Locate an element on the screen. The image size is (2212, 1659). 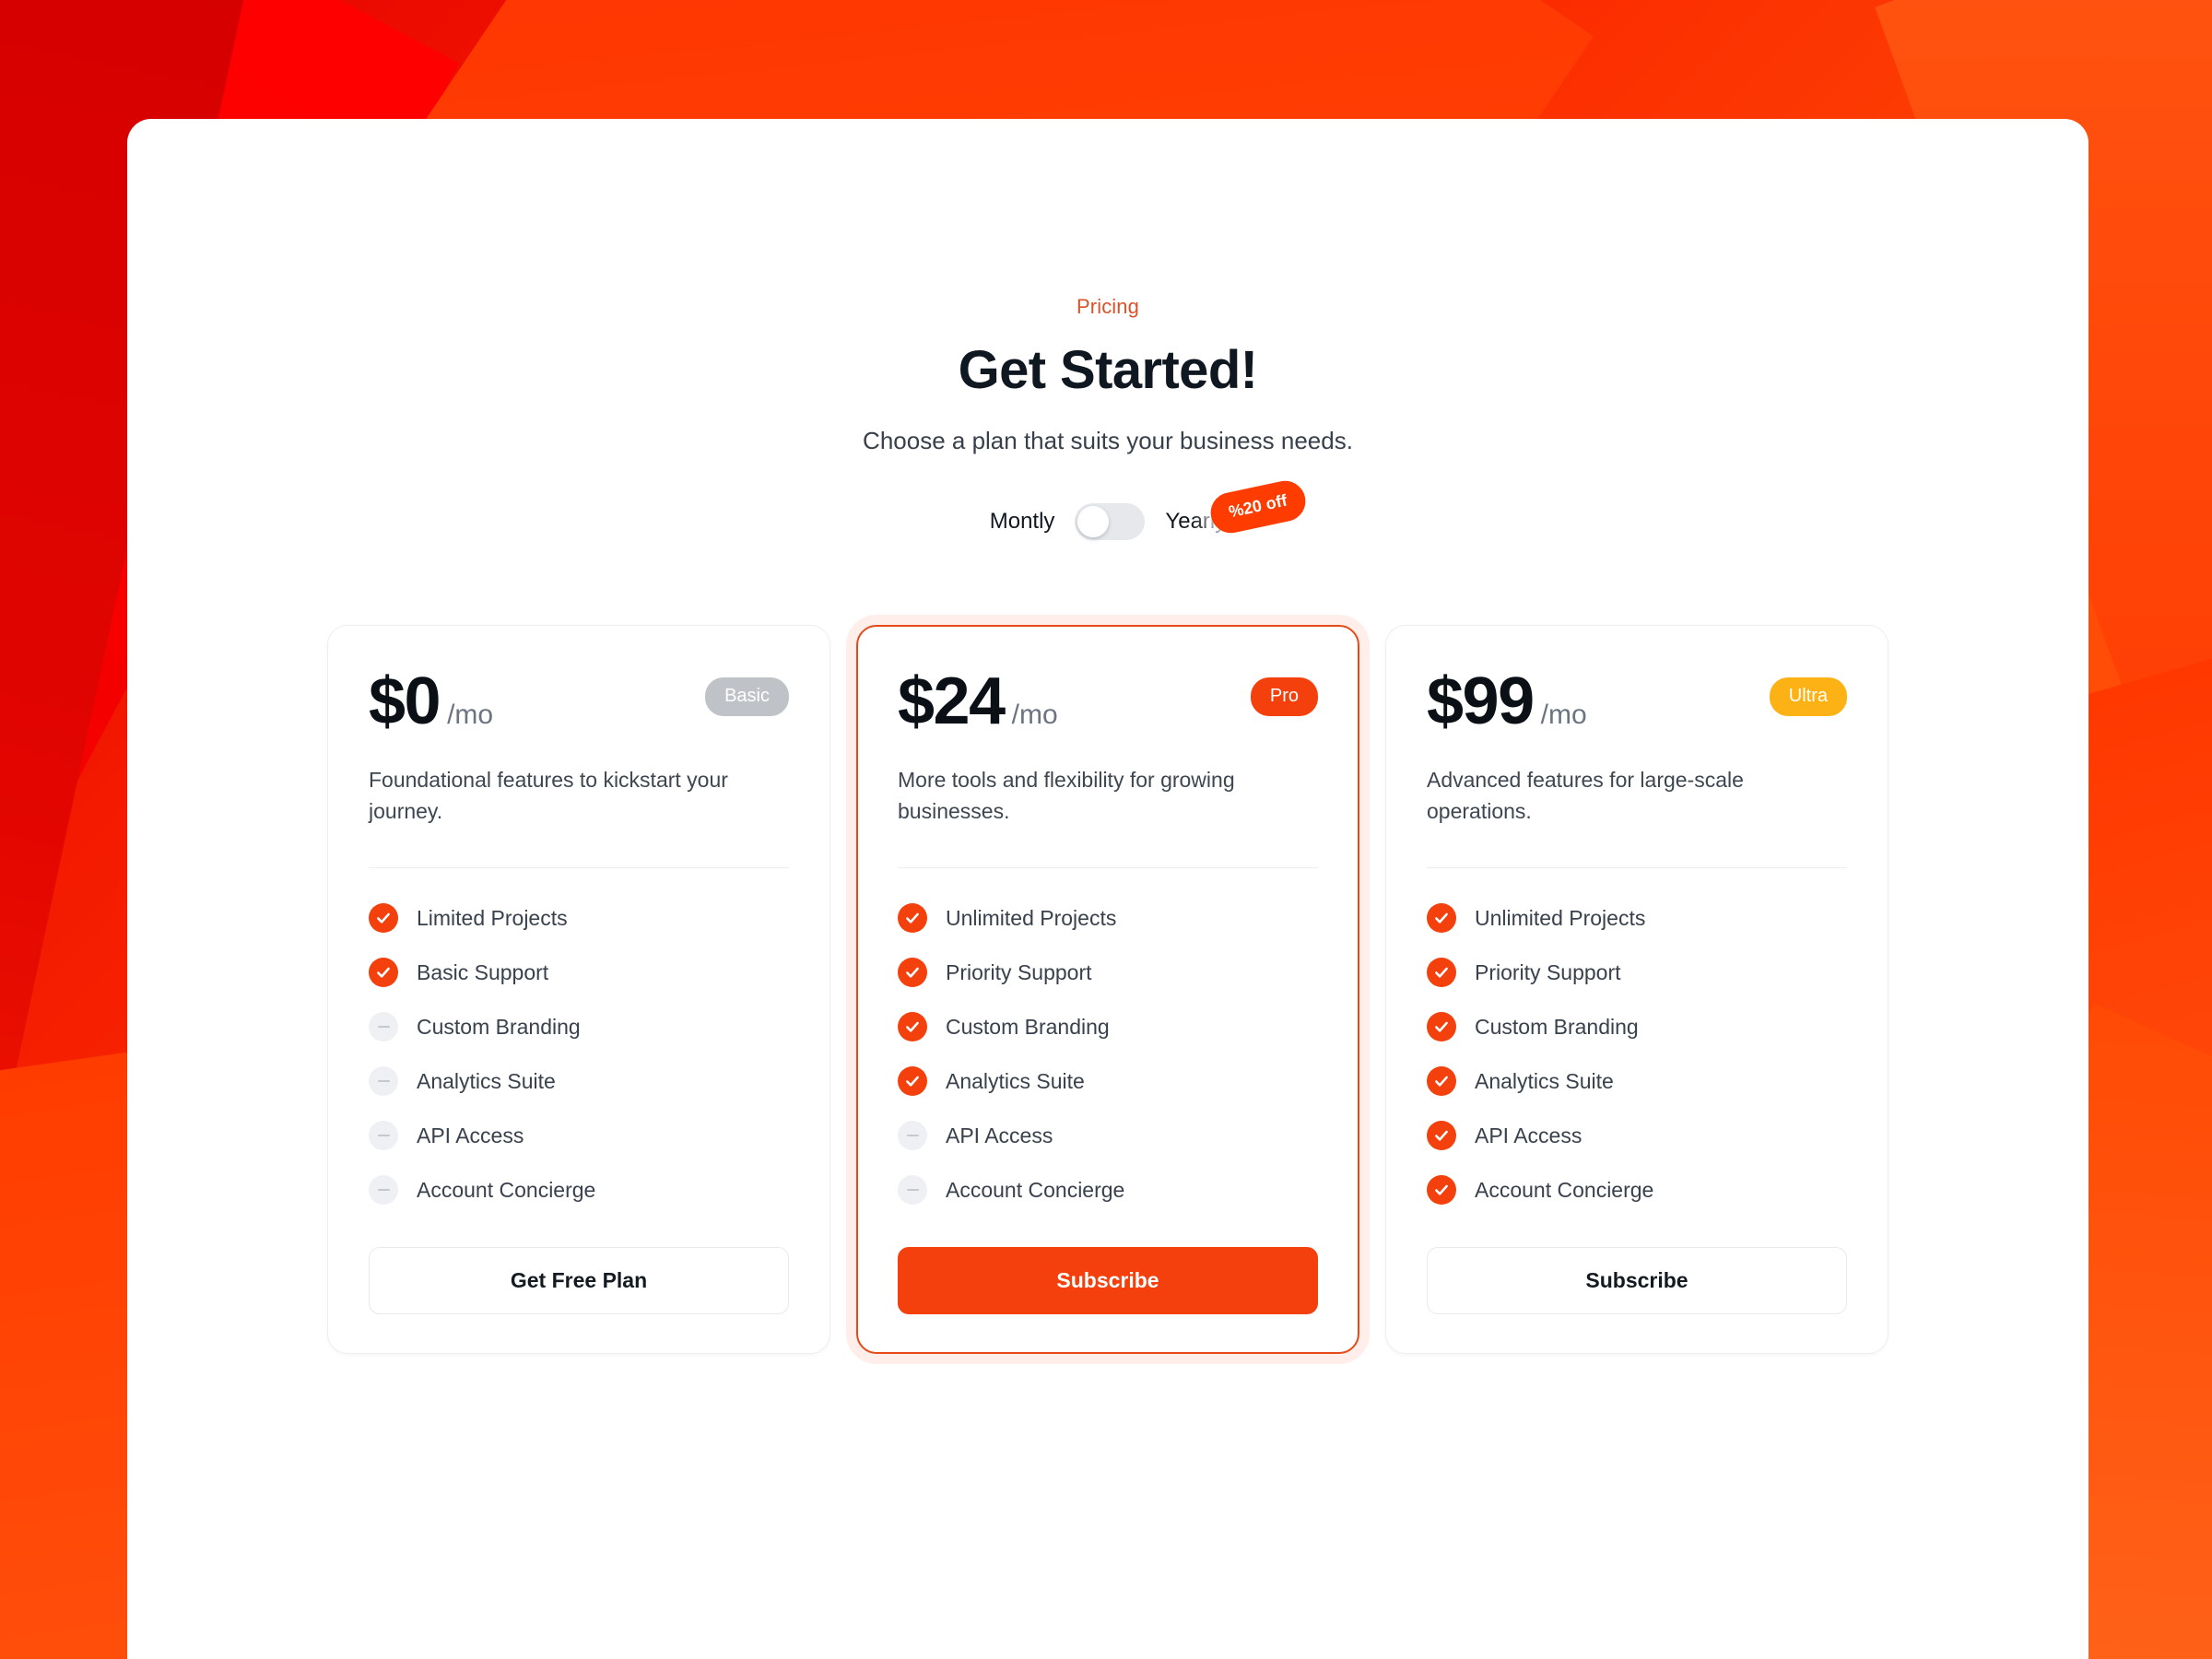
price-block: $24 /mo is located at coordinates (978, 701).